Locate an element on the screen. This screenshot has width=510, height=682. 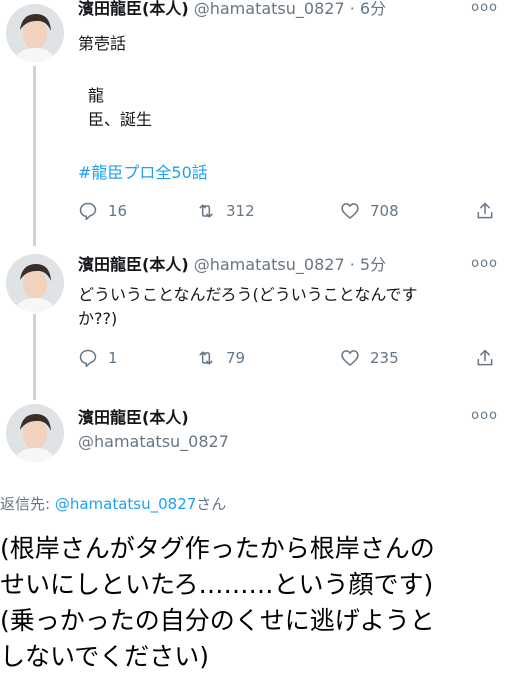
tweet-text: どういうことなんだろう(どういうことなんです か??) is located at coordinates (248, 307).